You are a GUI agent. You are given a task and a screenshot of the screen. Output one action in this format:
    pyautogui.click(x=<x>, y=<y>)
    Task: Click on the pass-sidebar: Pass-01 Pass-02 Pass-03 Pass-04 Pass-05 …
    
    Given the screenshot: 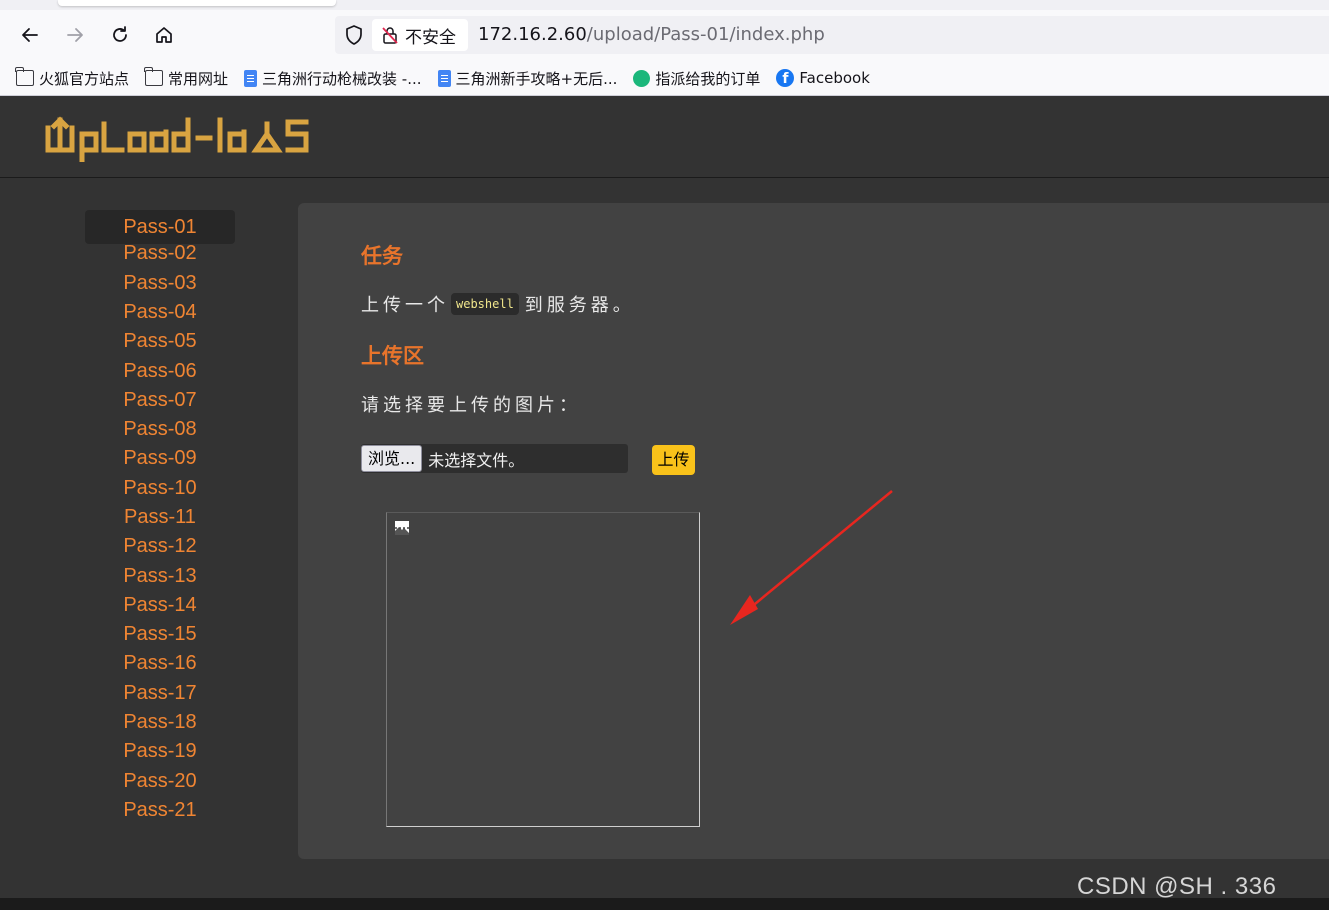 What is the action you would take?
    pyautogui.click(x=160, y=517)
    